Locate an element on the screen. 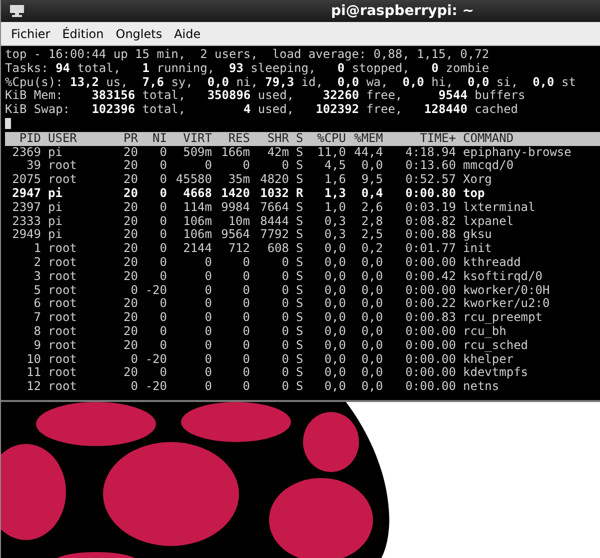 The image size is (600, 558). terminal-icon is located at coordinates (17, 11).